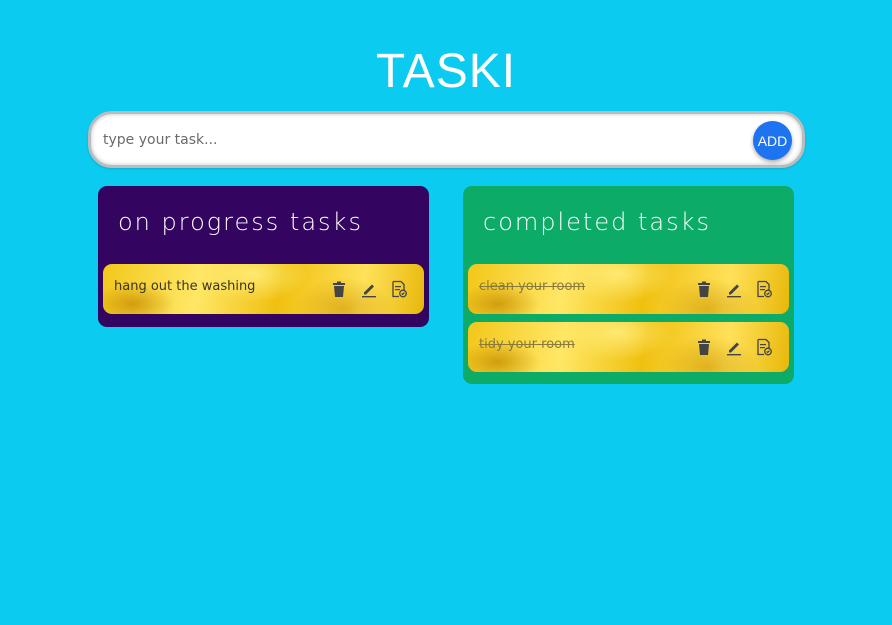  What do you see at coordinates (772, 140) in the screenshot?
I see `add-button: ADD` at bounding box center [772, 140].